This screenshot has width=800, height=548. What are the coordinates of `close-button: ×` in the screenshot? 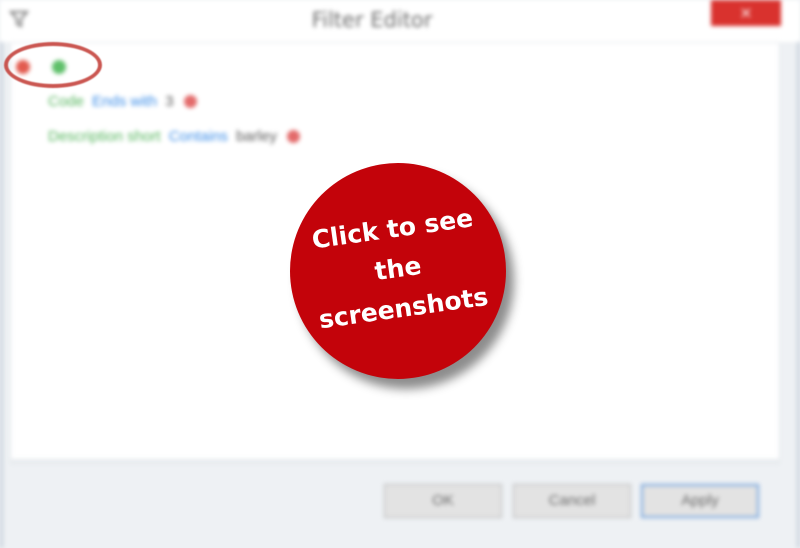 It's located at (746, 13).